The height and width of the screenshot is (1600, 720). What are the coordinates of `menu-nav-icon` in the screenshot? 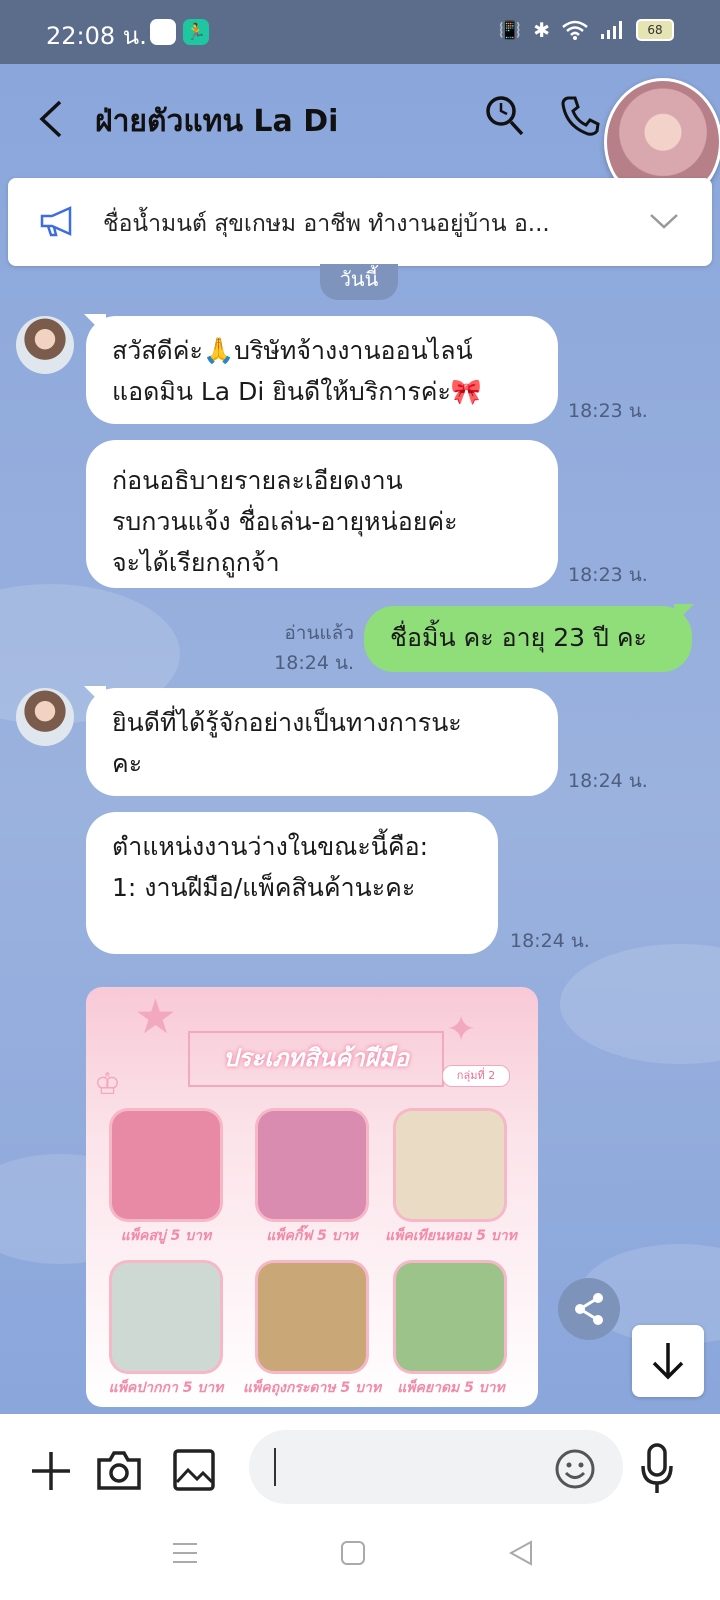 It's located at (185, 1553).